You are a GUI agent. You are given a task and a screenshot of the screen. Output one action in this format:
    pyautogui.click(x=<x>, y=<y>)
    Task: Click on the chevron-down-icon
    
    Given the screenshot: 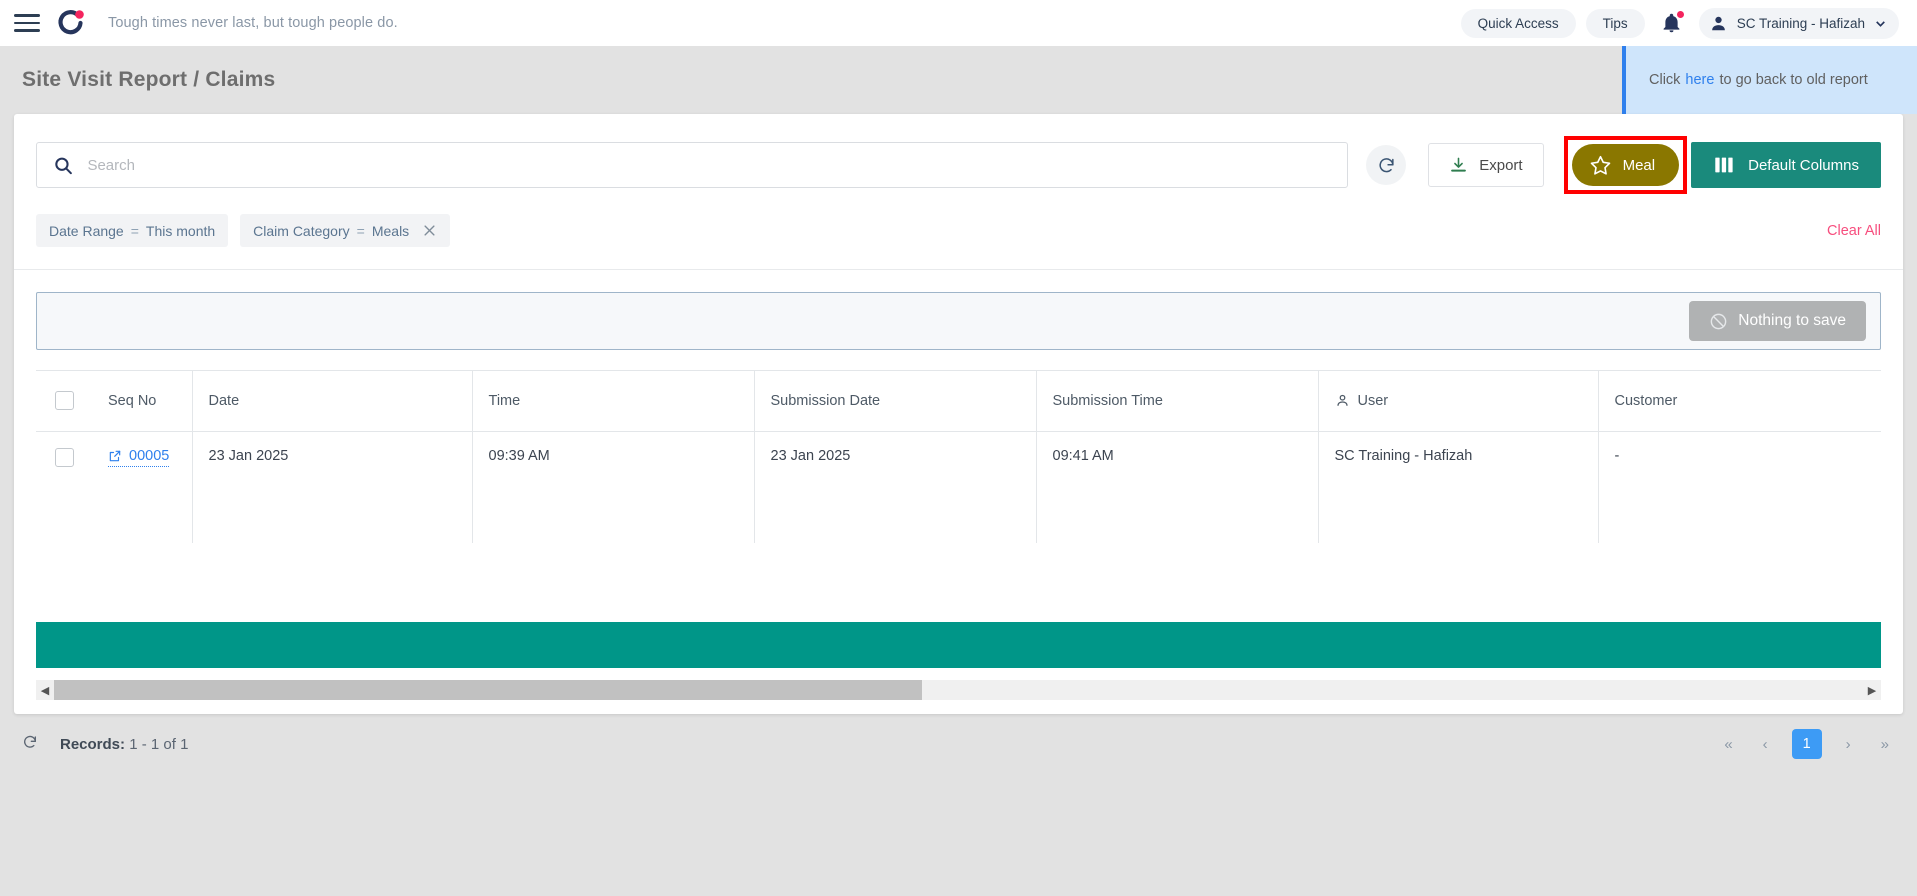 What is the action you would take?
    pyautogui.click(x=1880, y=23)
    